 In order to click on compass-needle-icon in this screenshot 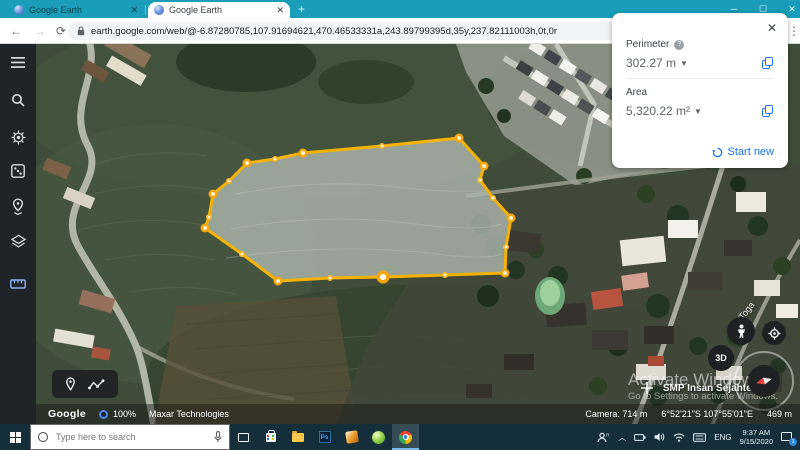, I will do `click(764, 381)`.